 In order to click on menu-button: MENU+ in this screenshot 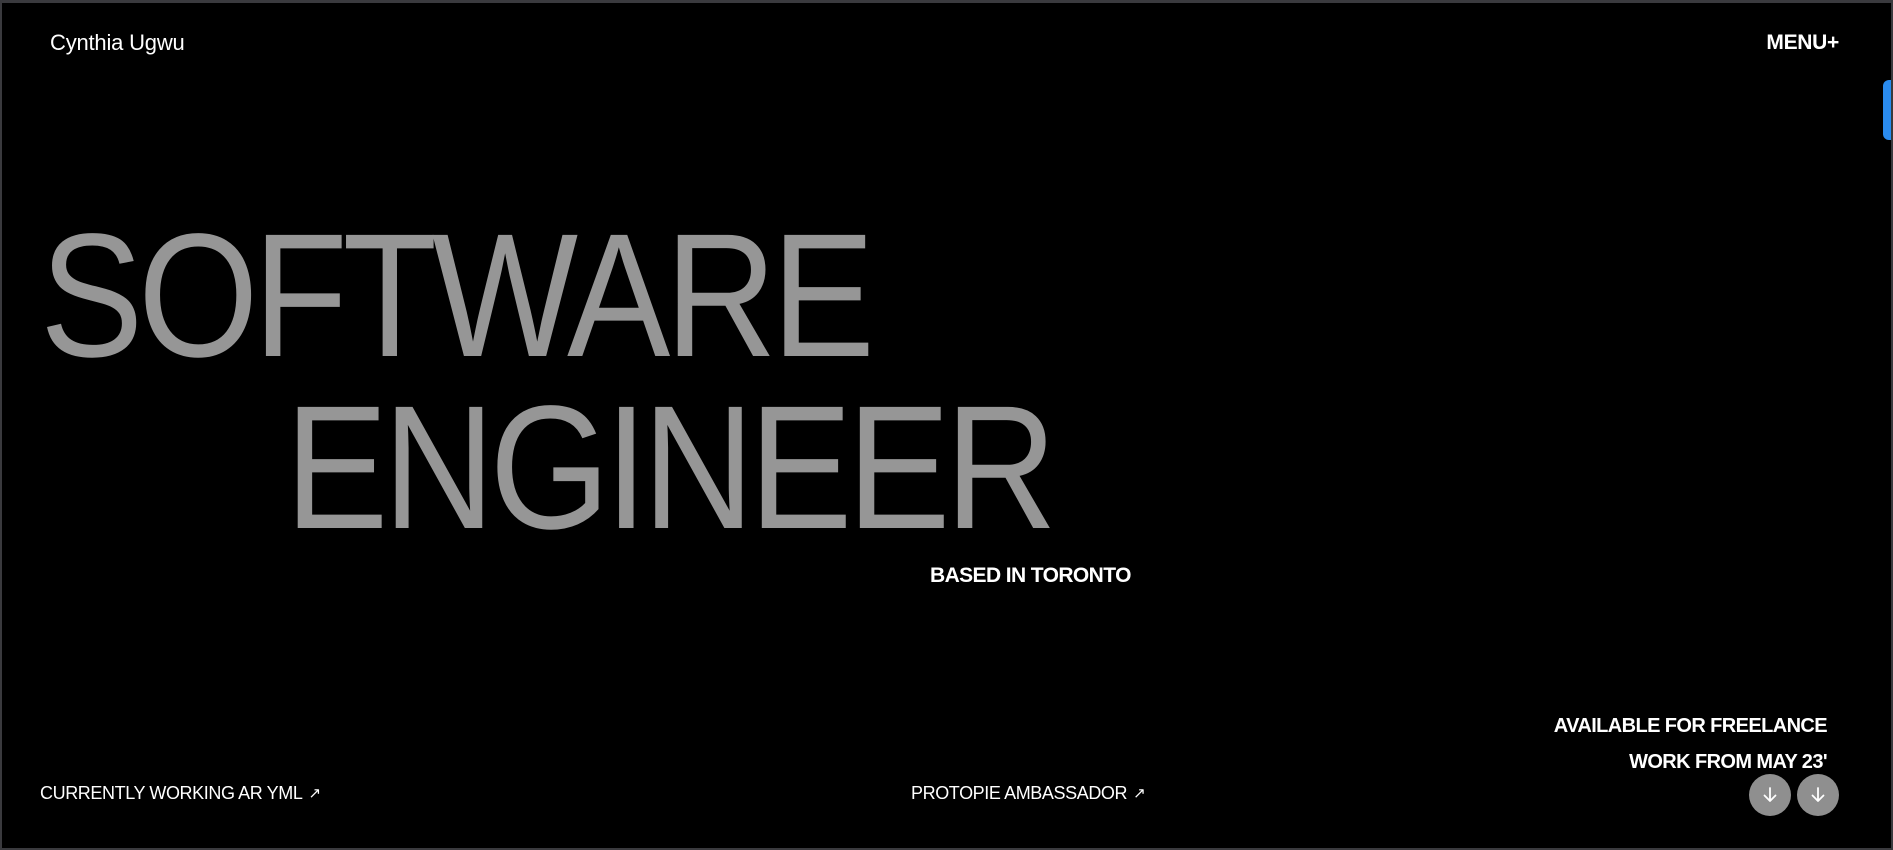, I will do `click(1802, 43)`.